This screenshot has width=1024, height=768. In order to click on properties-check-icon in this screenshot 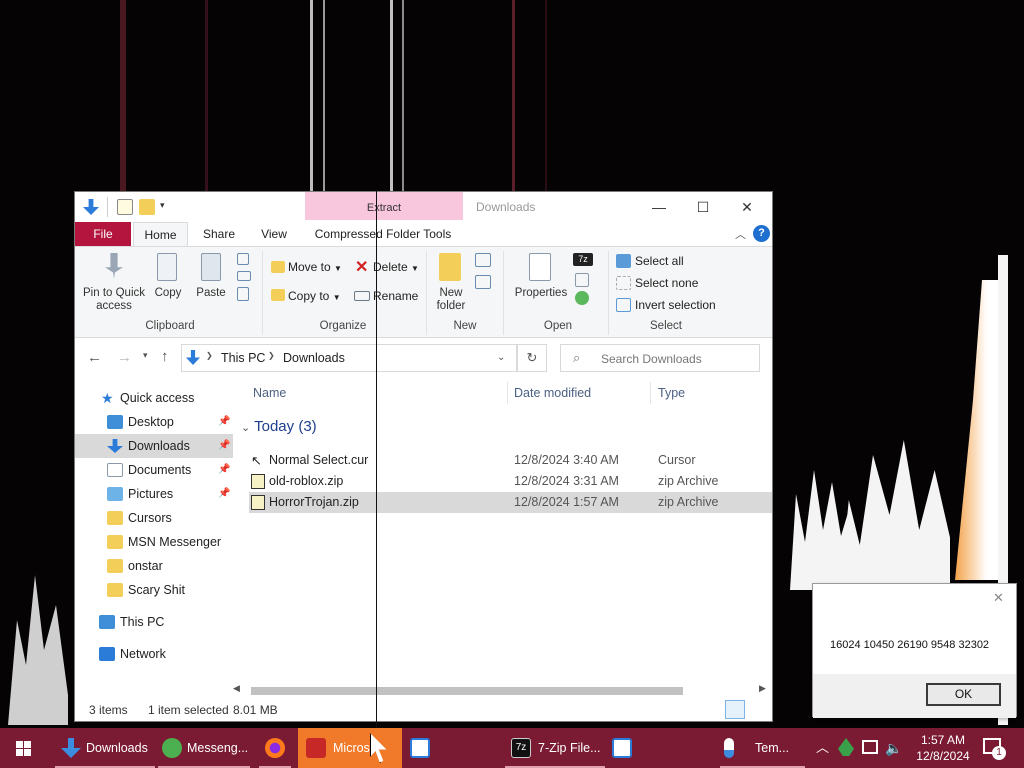, I will do `click(125, 207)`.